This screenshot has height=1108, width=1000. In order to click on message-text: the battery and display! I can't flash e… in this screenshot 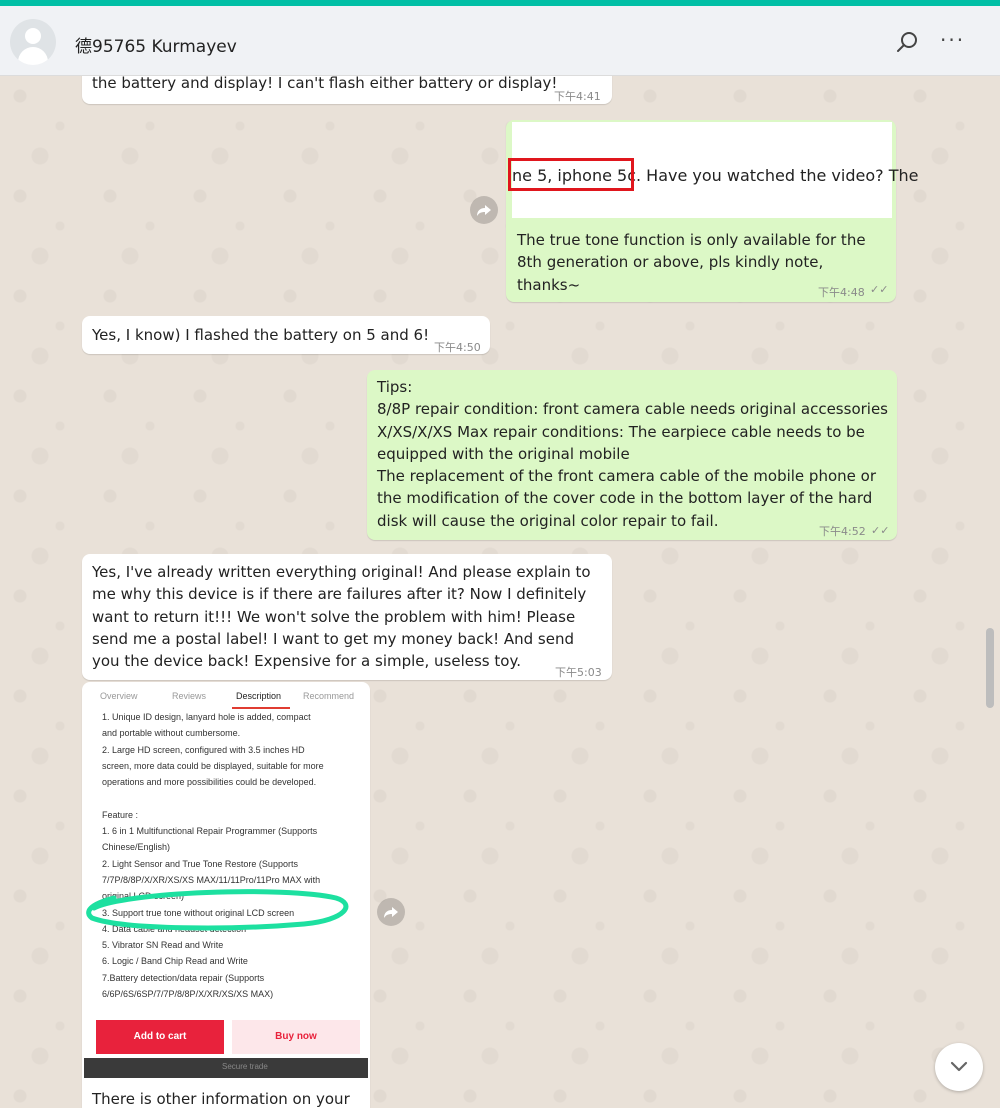, I will do `click(325, 84)`.